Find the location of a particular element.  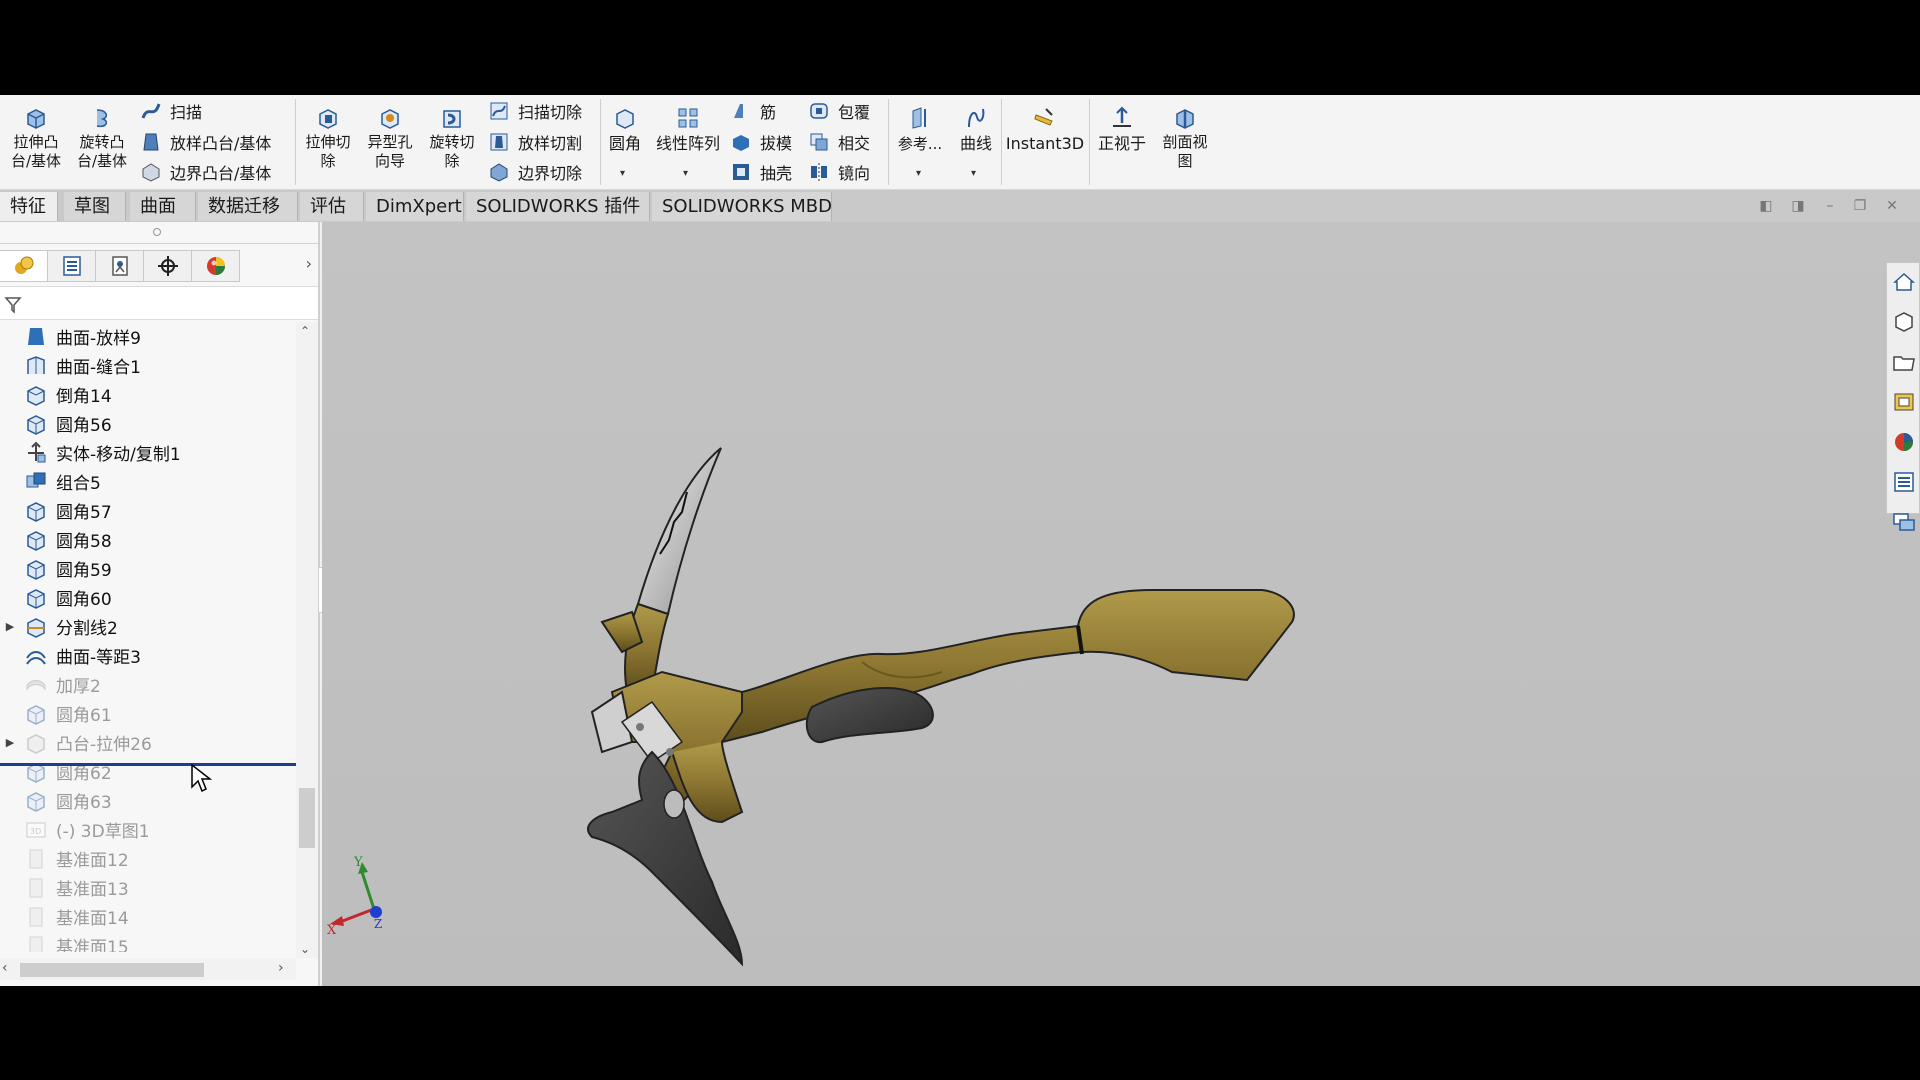

tab-dimxpert-manager is located at coordinates (168, 266).